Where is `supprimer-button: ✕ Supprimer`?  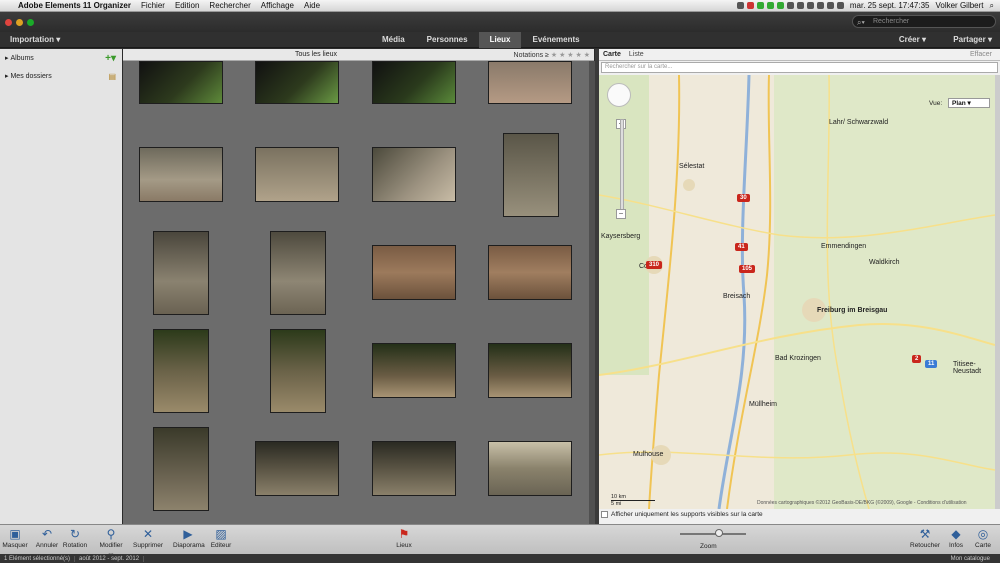
supprimer-button: ✕ Supprimer is located at coordinates (148, 538).